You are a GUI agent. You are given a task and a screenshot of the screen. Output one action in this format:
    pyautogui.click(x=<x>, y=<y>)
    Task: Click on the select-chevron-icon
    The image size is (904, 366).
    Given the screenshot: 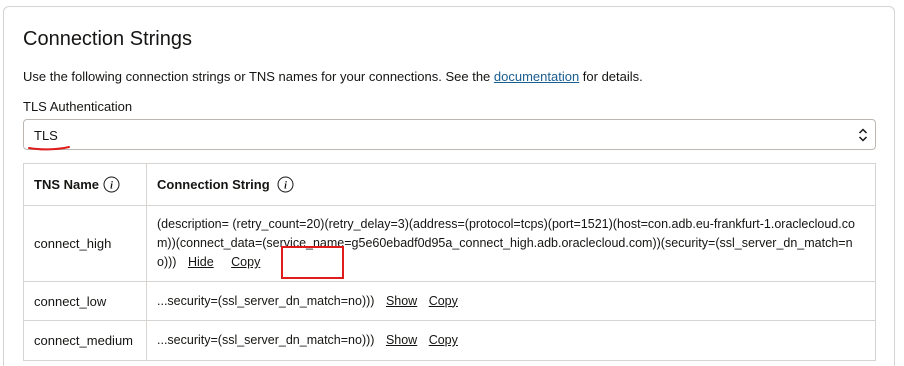 What is the action you would take?
    pyautogui.click(x=863, y=135)
    